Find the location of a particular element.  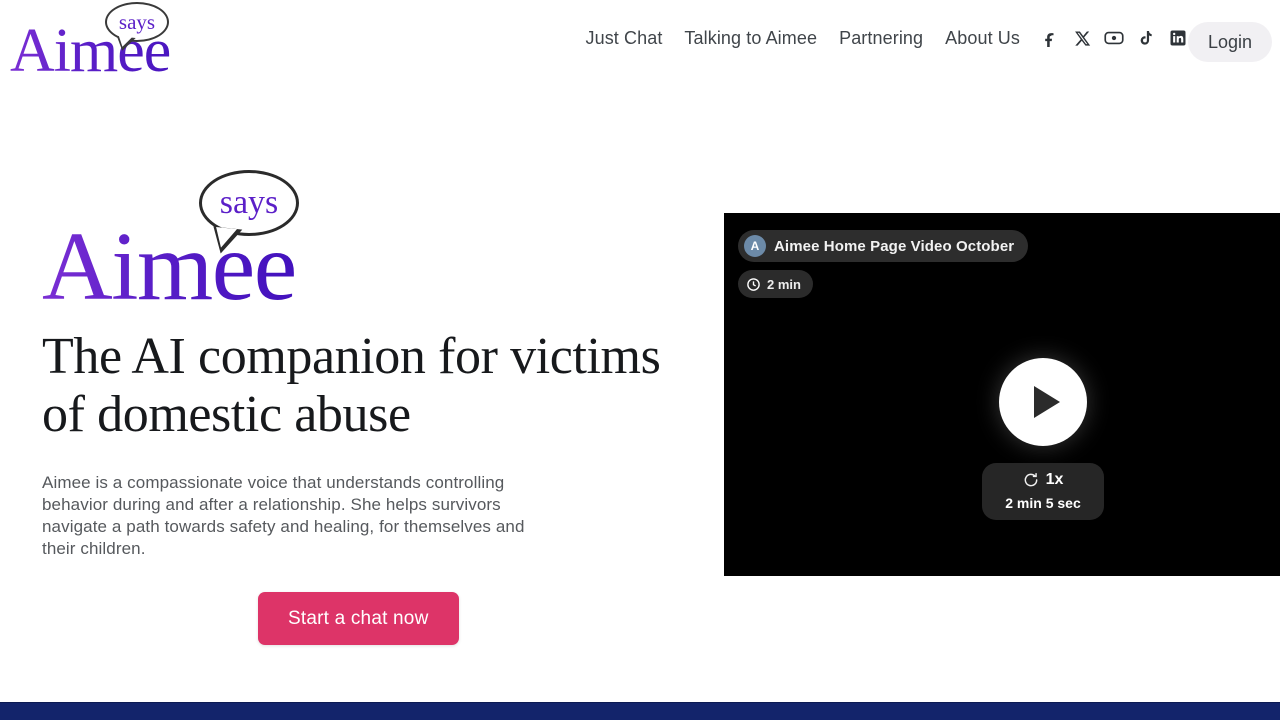

video-controls: 1x 2 min 5 sec is located at coordinates (1043, 491).